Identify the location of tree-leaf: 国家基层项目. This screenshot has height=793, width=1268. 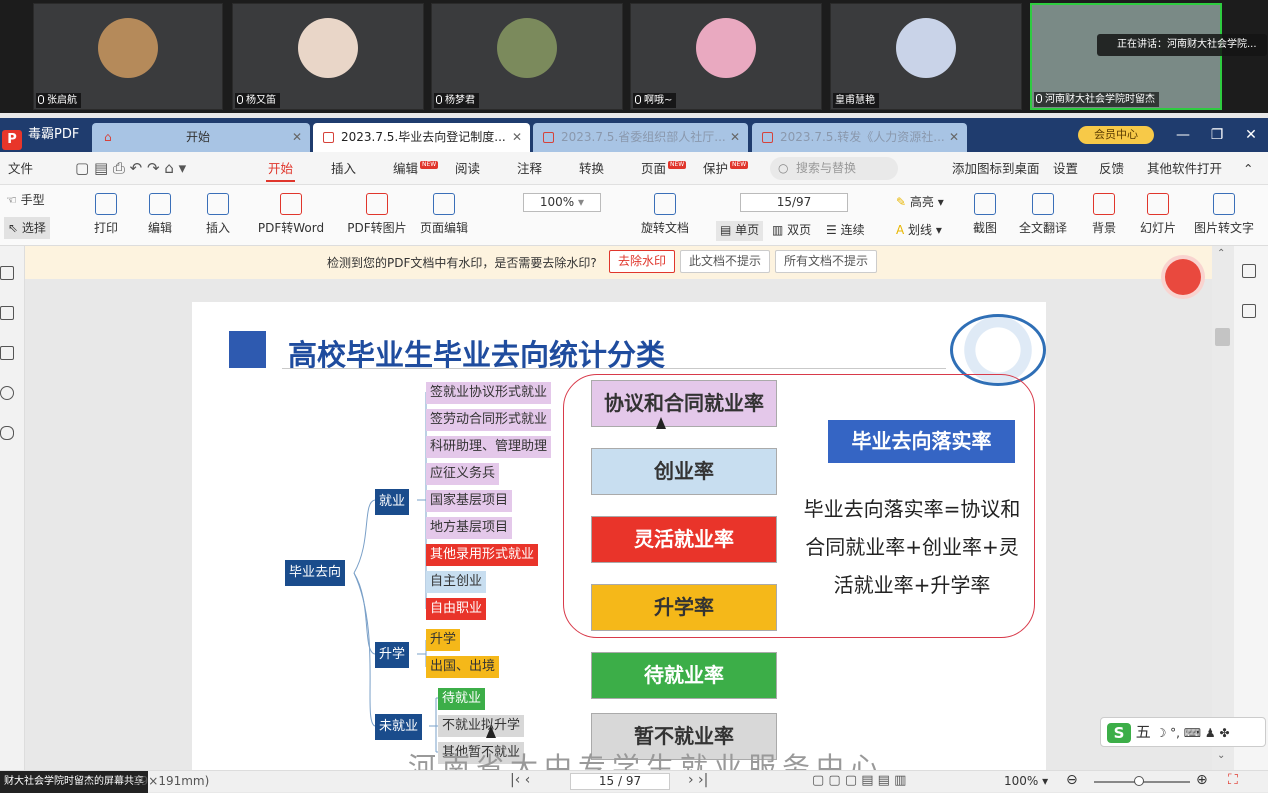
(469, 501).